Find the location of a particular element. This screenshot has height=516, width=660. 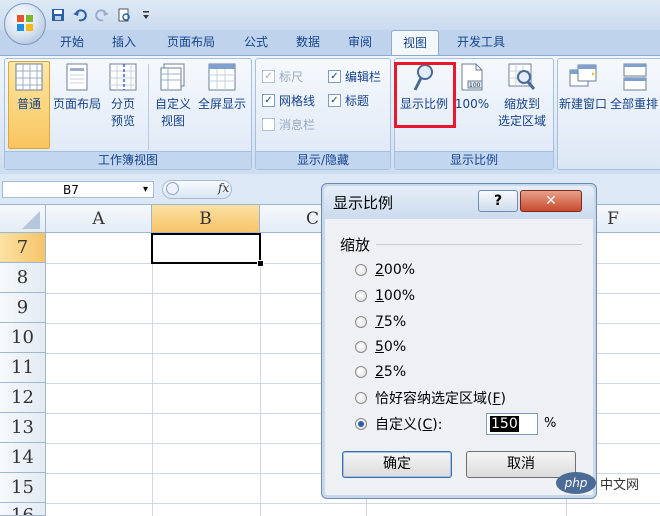

tab-view: 视图 is located at coordinates (415, 42).